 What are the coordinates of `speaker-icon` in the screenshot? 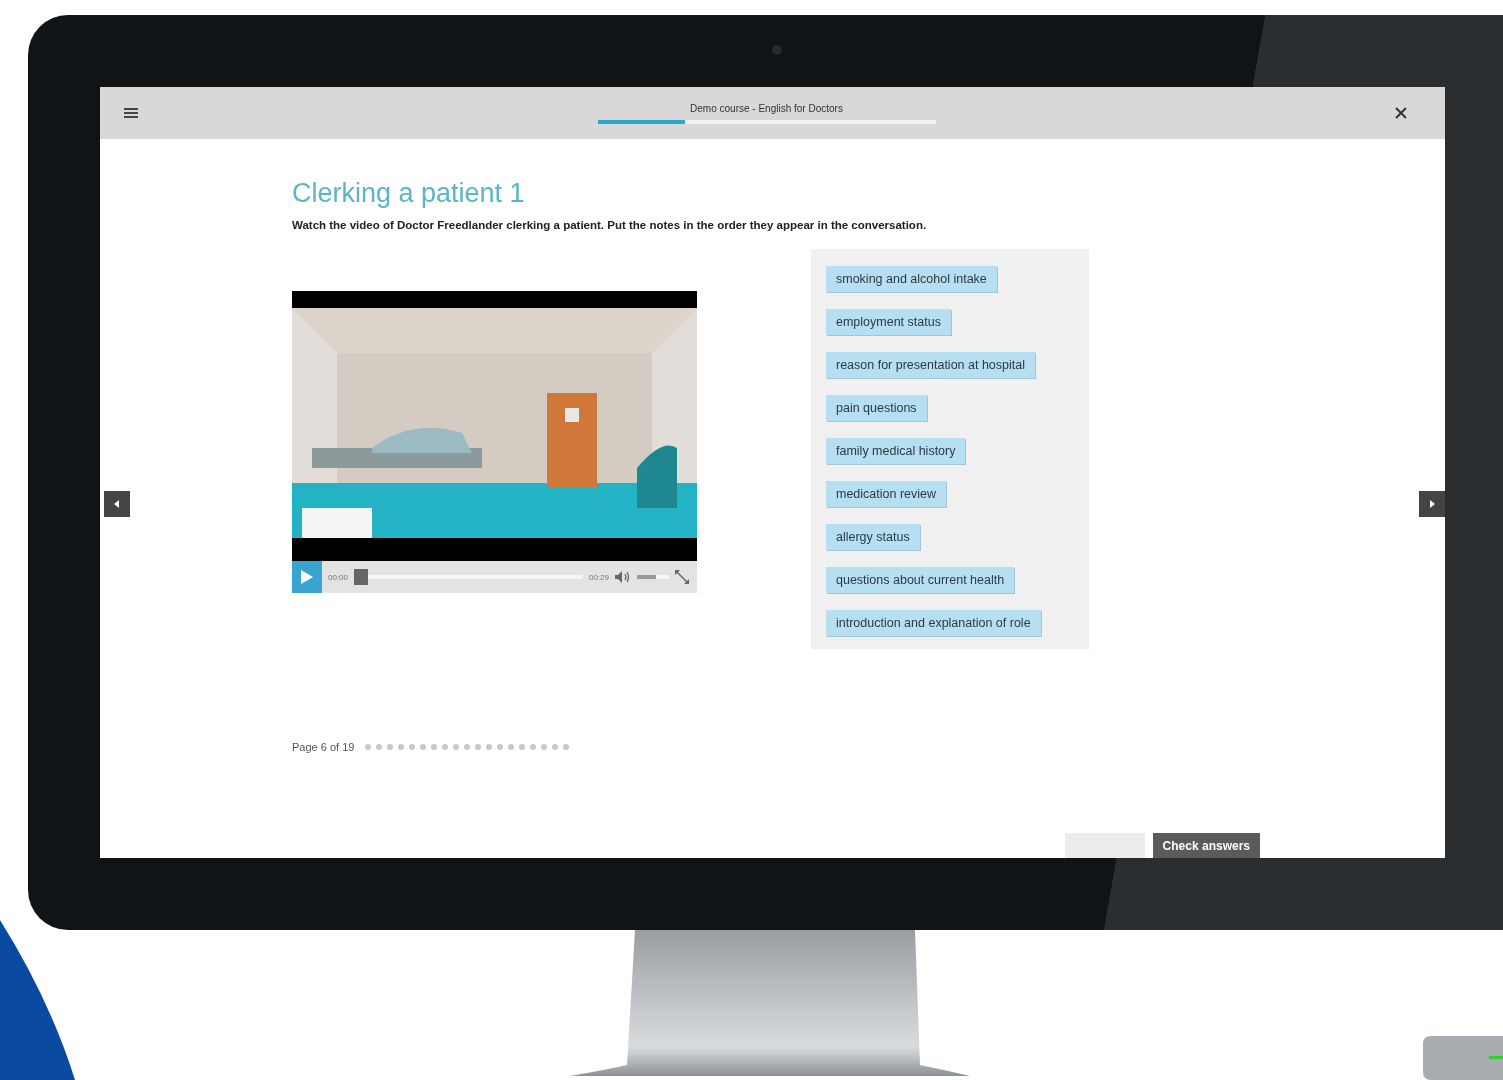 It's located at (623, 577).